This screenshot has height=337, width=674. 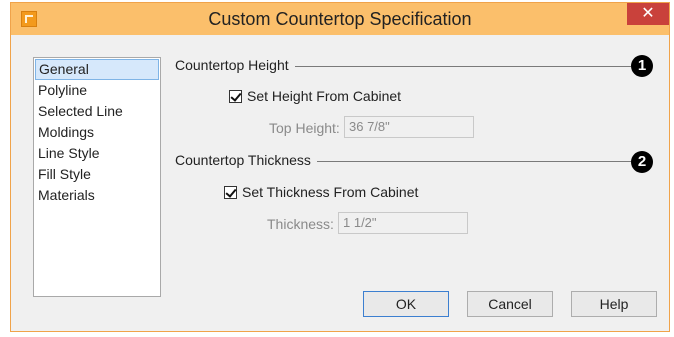 I want to click on window-title: Custom Countertop Specification, so click(x=340, y=19).